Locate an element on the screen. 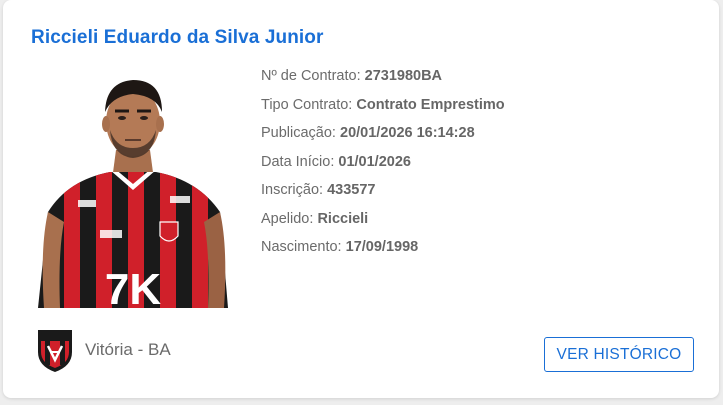 This screenshot has width=723, height=405. birth-date-row: Nascimento: 17/09/1998 is located at coordinates (383, 251).